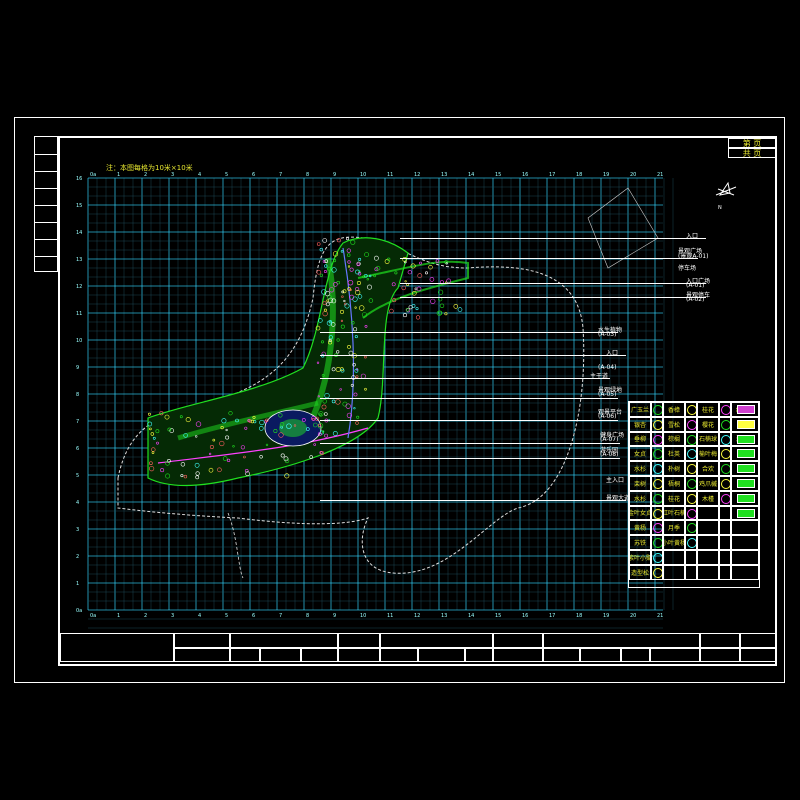 This screenshot has width=800, height=800. Describe the element at coordinates (752, 153) in the screenshot. I see `sheet-total-cell: 共 页` at that location.